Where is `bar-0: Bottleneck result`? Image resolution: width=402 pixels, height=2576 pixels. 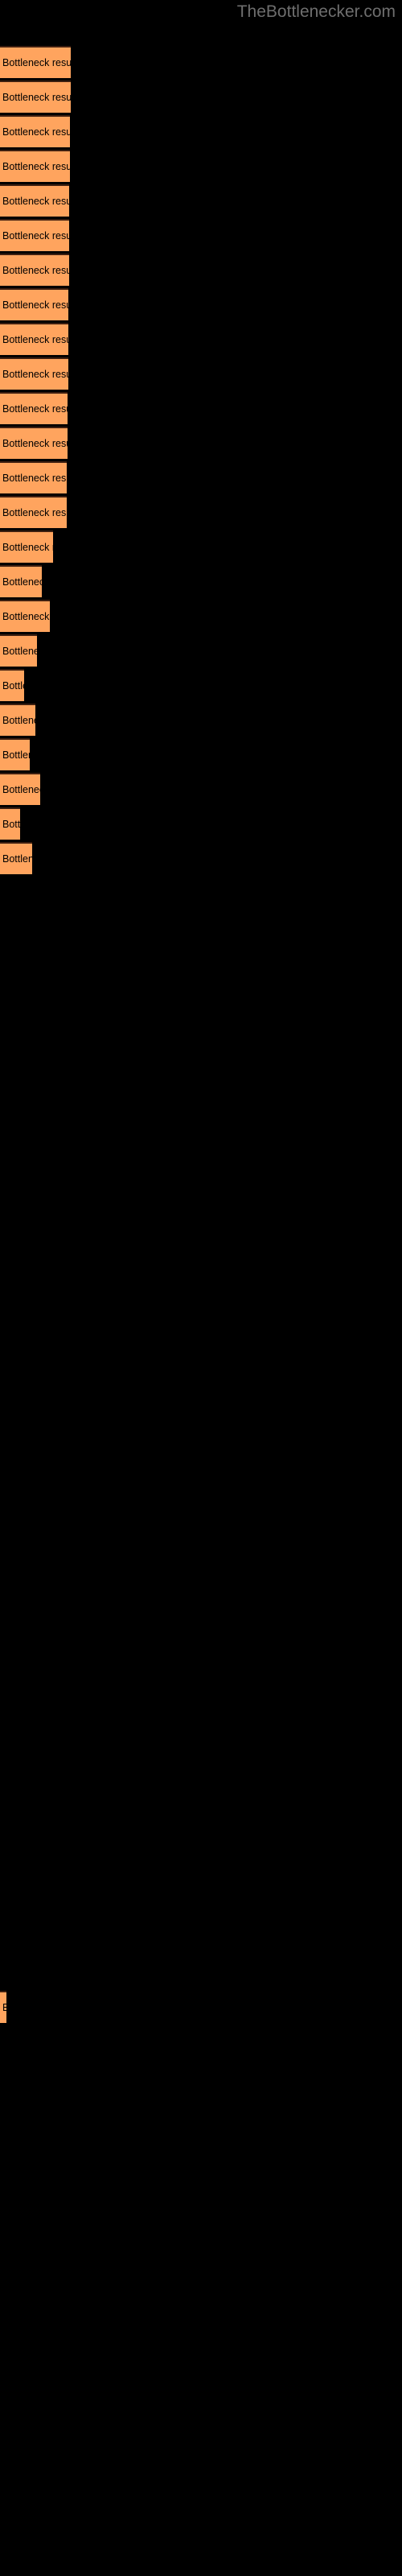 bar-0: Bottleneck result is located at coordinates (35, 62).